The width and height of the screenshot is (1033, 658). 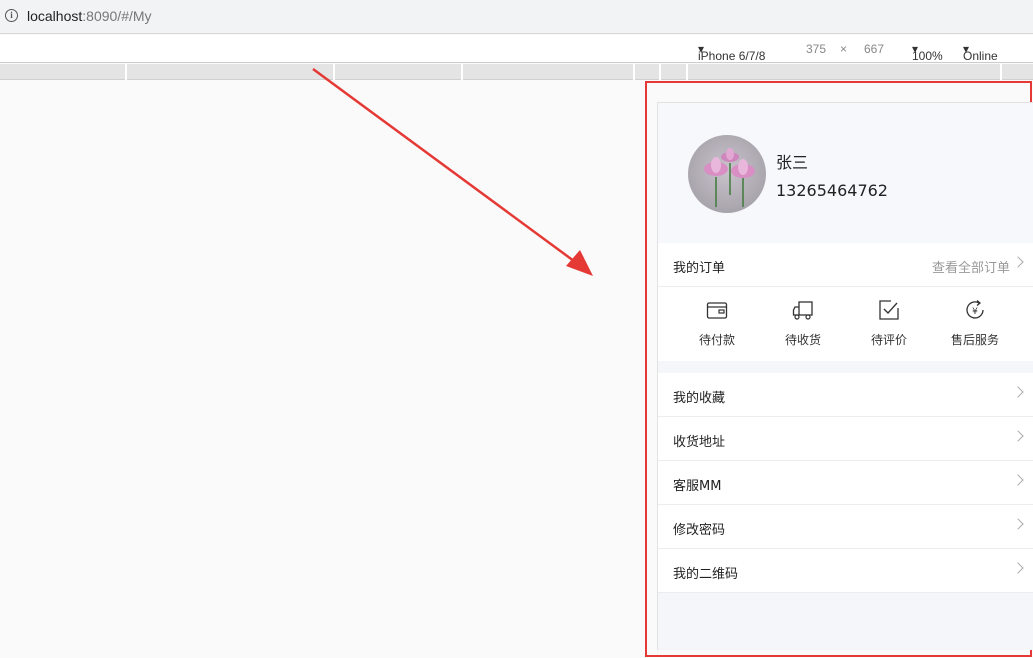 What do you see at coordinates (845, 439) in the screenshot?
I see `menu-address: 收货地址` at bounding box center [845, 439].